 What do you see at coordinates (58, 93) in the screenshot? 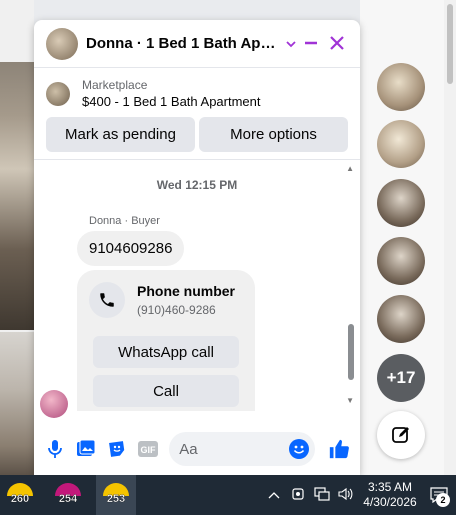
I see `listing-thumbnail` at bounding box center [58, 93].